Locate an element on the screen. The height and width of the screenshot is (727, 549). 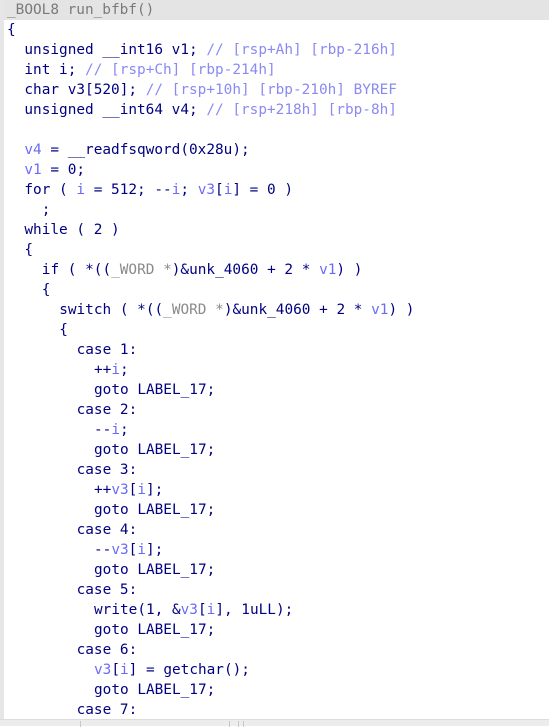
code-token: ) ) is located at coordinates (349, 270).